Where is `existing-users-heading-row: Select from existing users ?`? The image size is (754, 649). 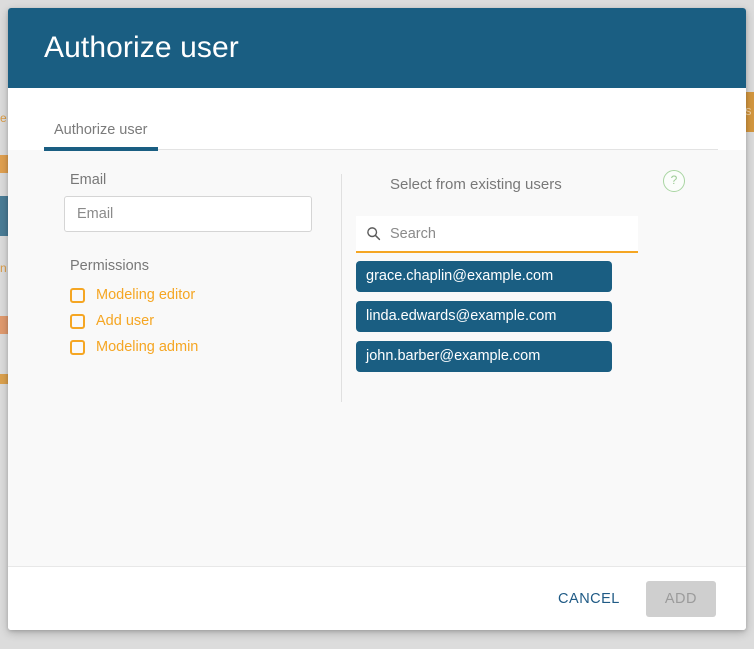 existing-users-heading-row: Select from existing users ? is located at coordinates (544, 184).